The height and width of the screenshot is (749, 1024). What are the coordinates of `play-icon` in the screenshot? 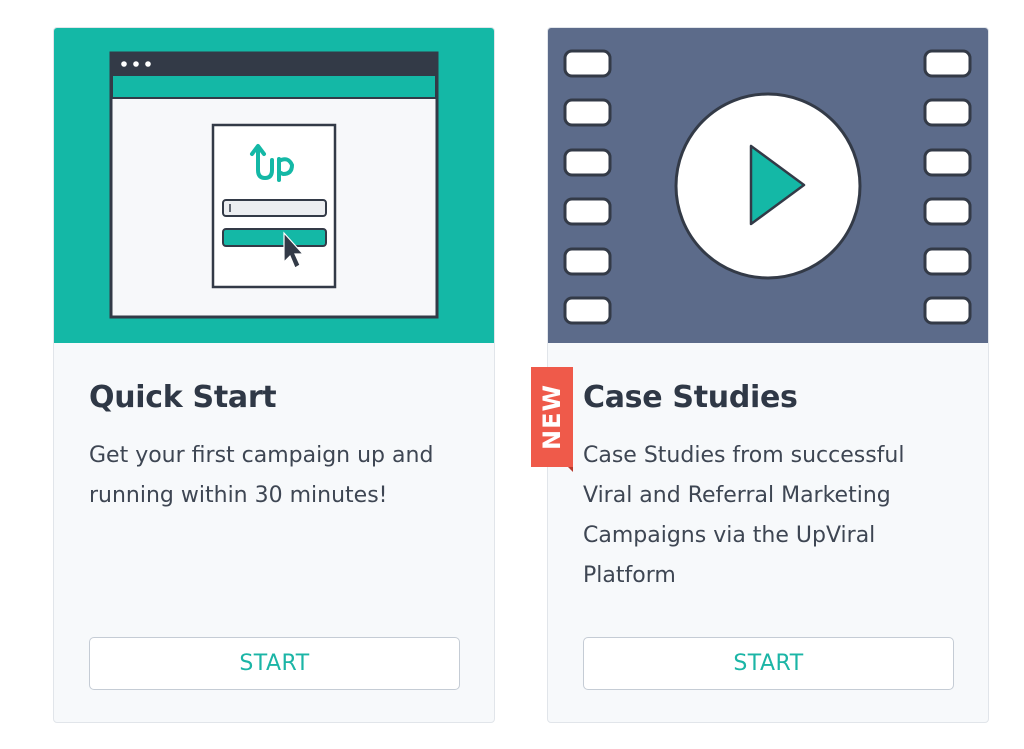 It's located at (768, 186).